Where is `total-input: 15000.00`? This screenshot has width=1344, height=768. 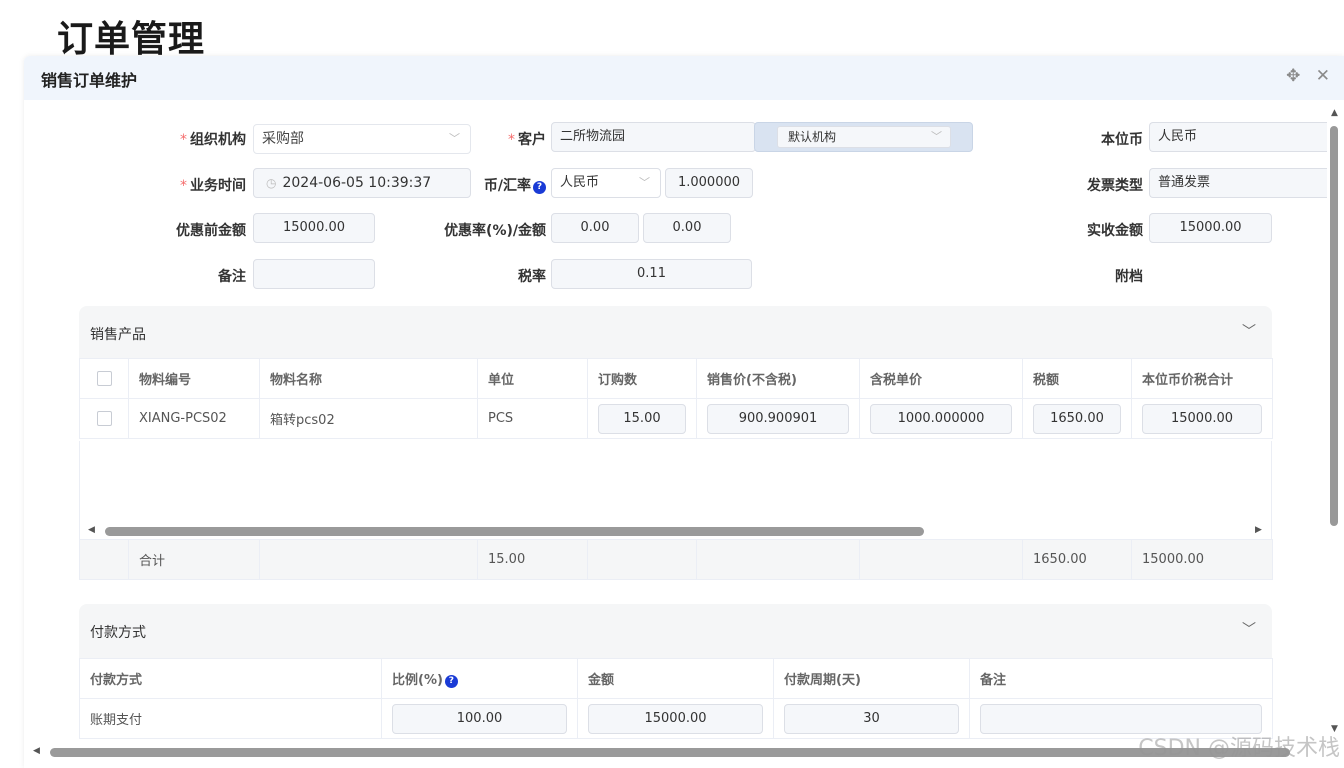 total-input: 15000.00 is located at coordinates (1202, 418).